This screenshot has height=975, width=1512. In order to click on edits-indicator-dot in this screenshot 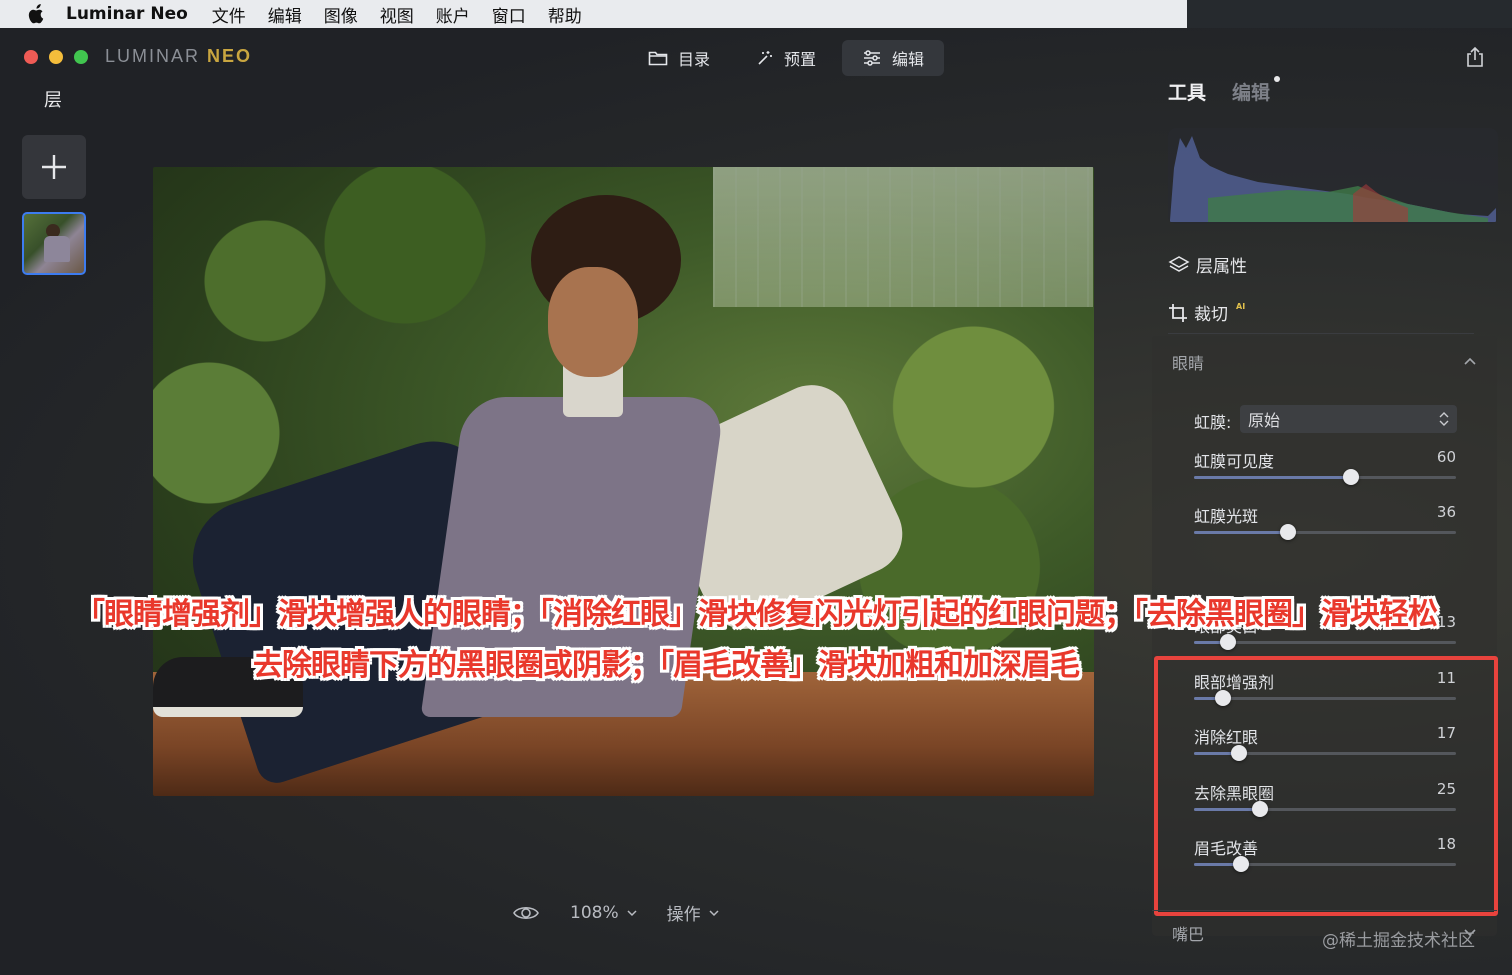, I will do `click(1277, 79)`.